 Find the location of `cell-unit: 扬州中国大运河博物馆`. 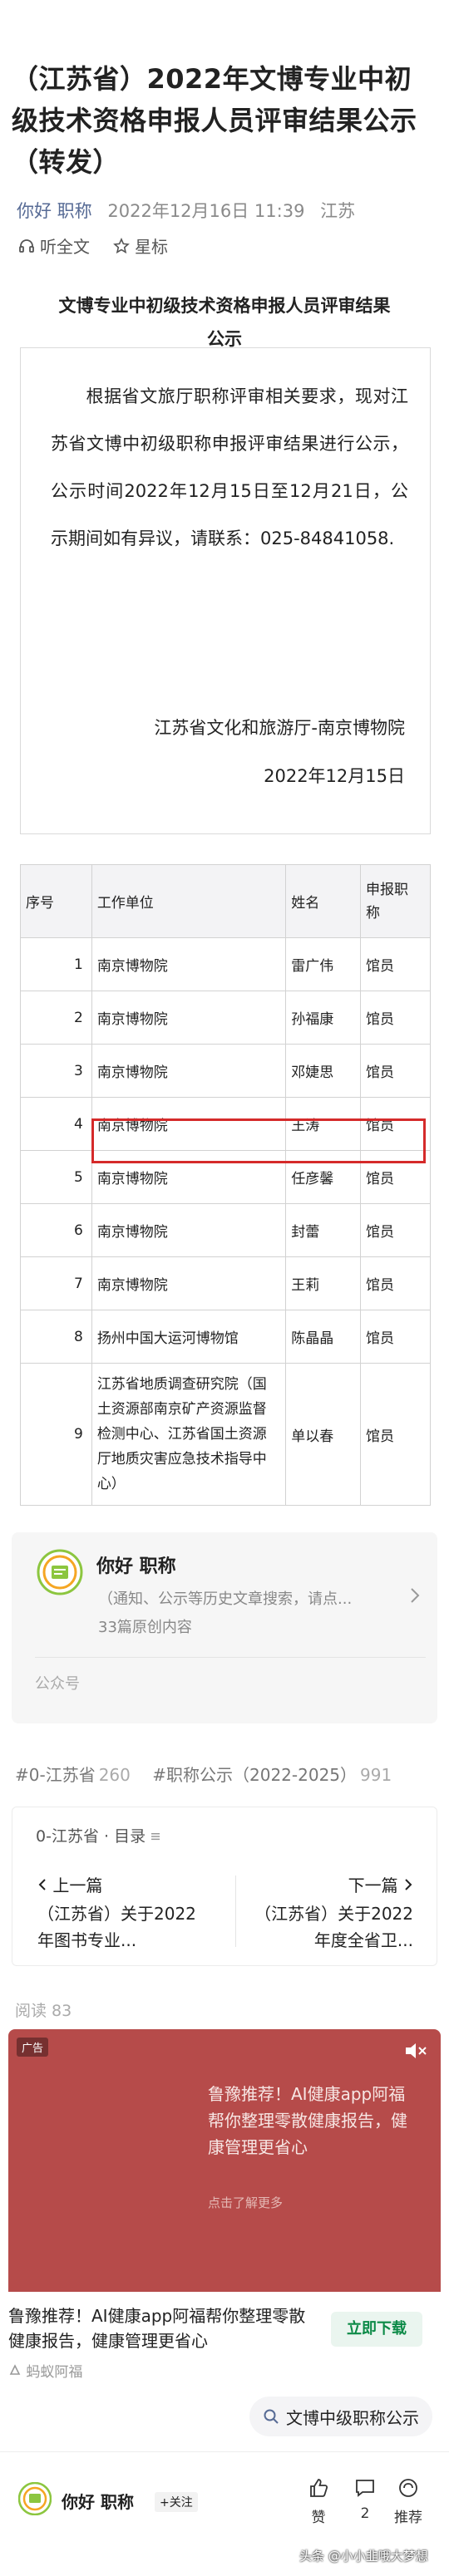

cell-unit: 扬州中国大运河博物馆 is located at coordinates (189, 1337).